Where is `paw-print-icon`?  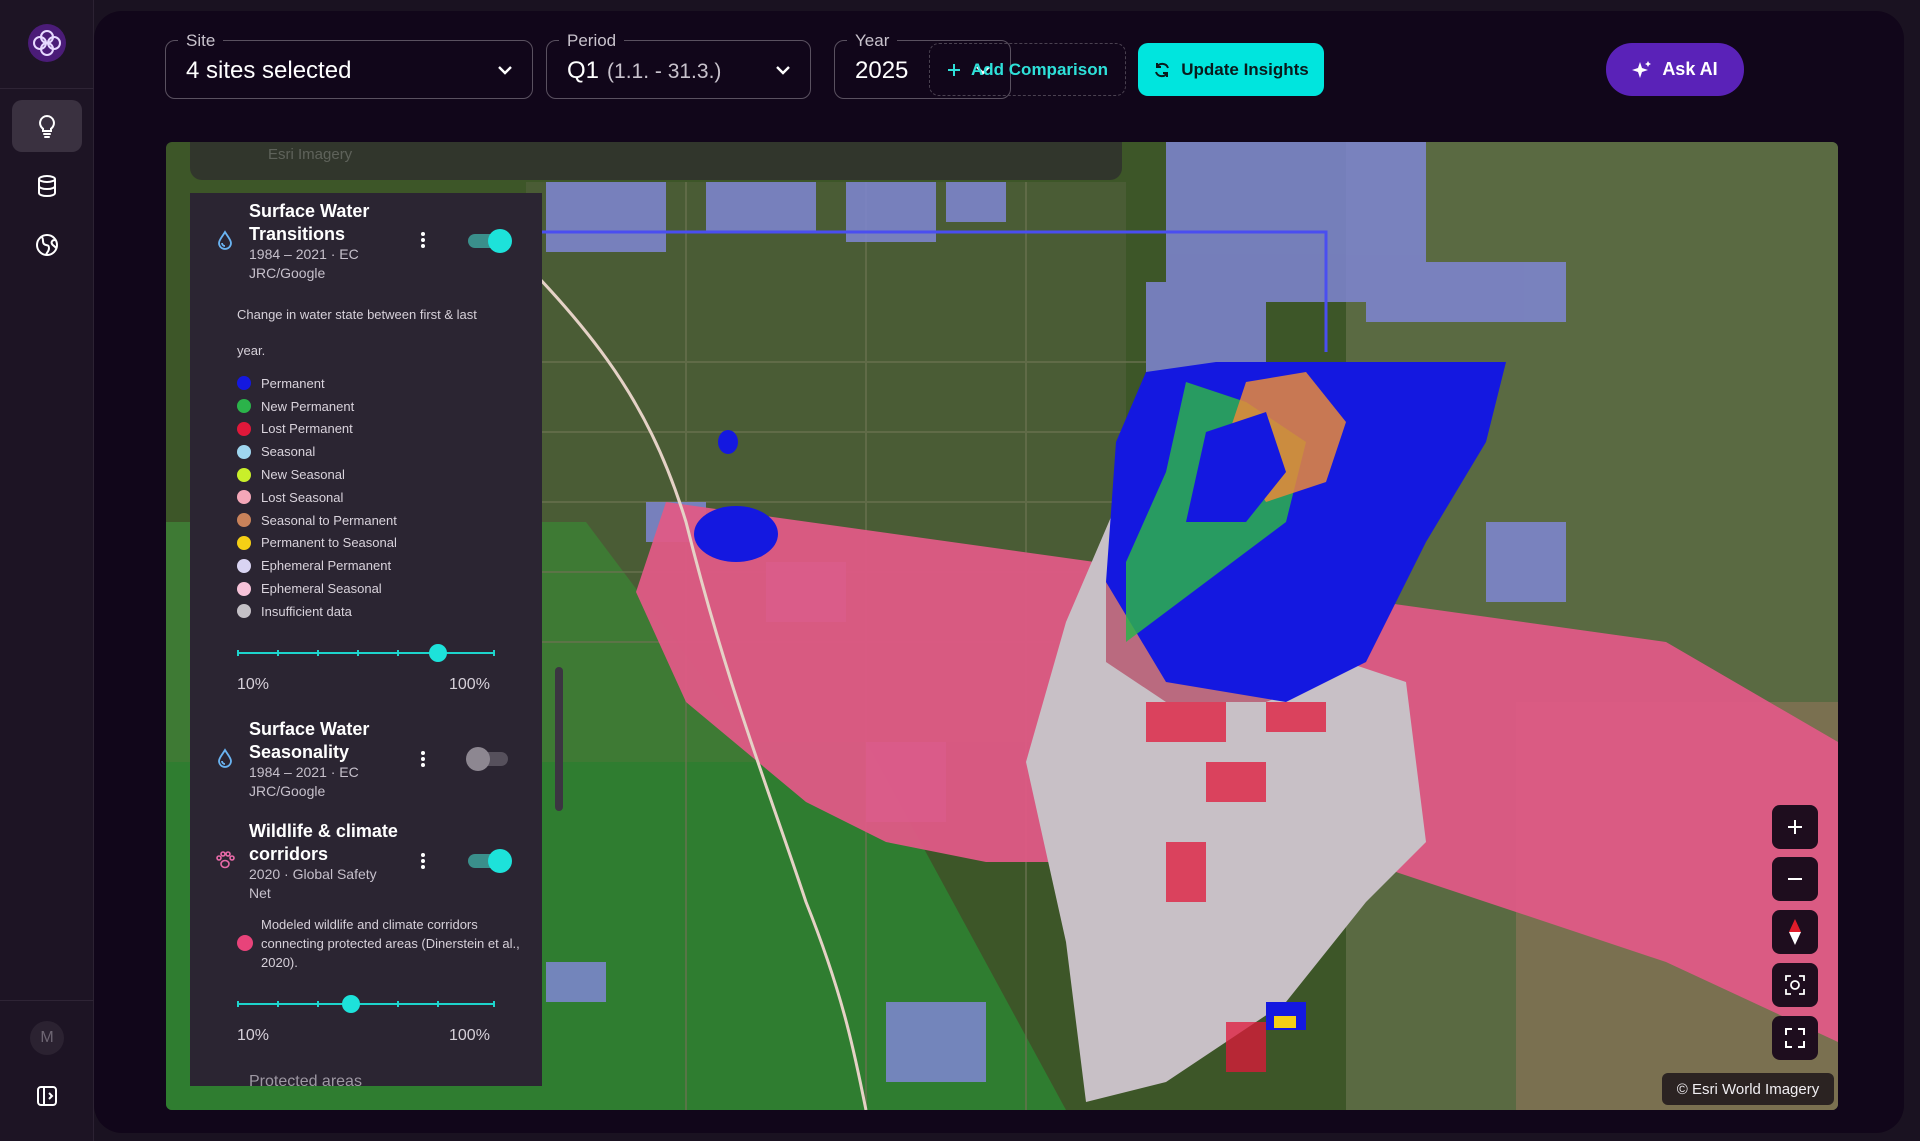 paw-print-icon is located at coordinates (225, 860).